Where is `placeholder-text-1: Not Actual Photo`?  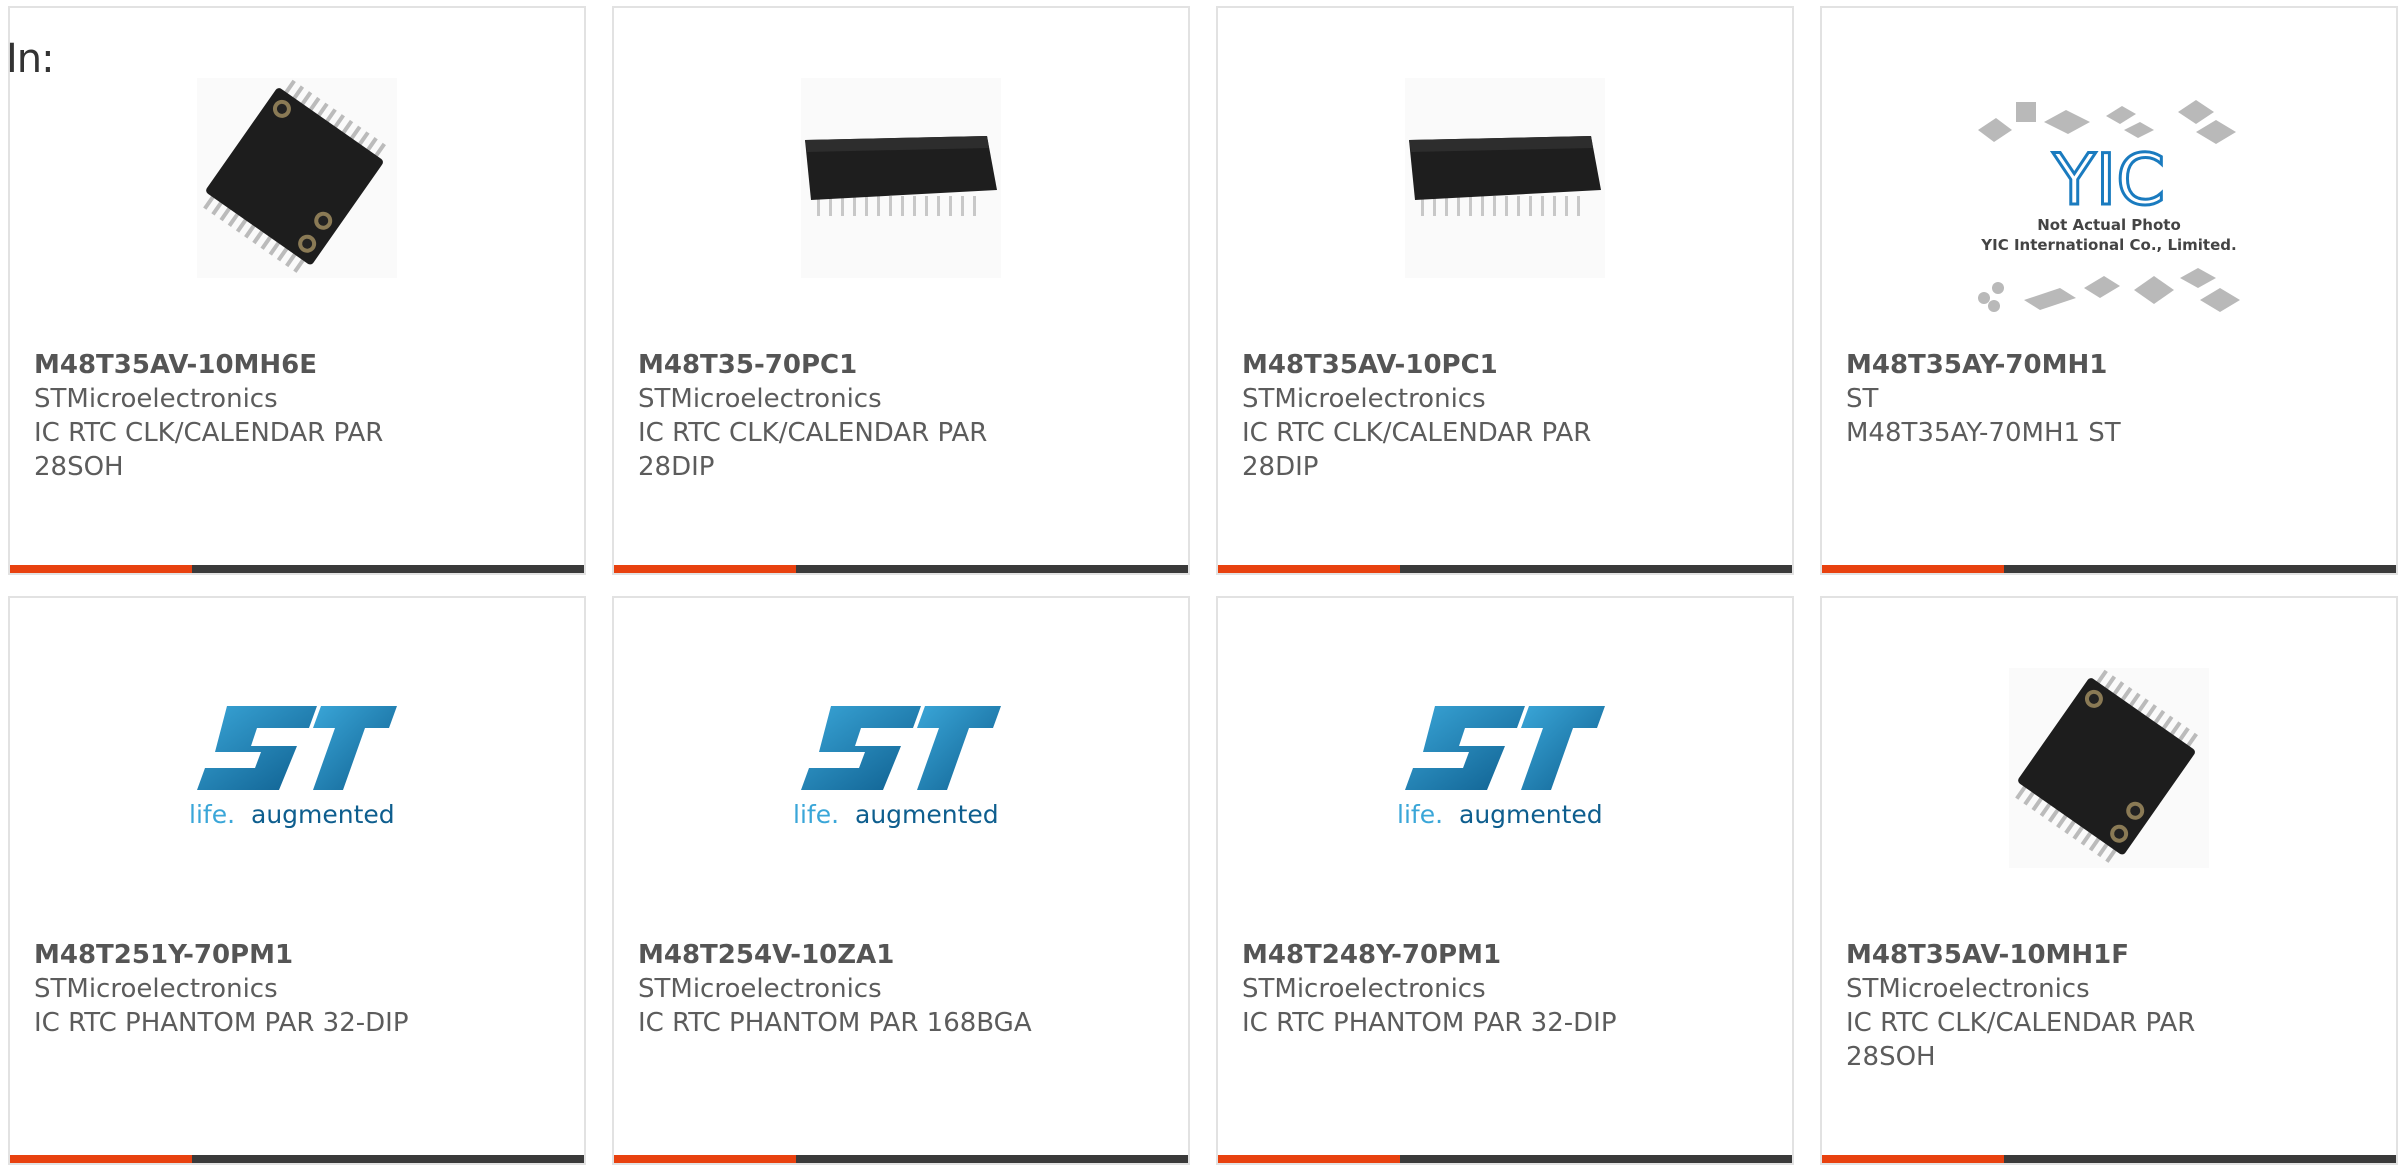 placeholder-text-1: Not Actual Photo is located at coordinates (2109, 225).